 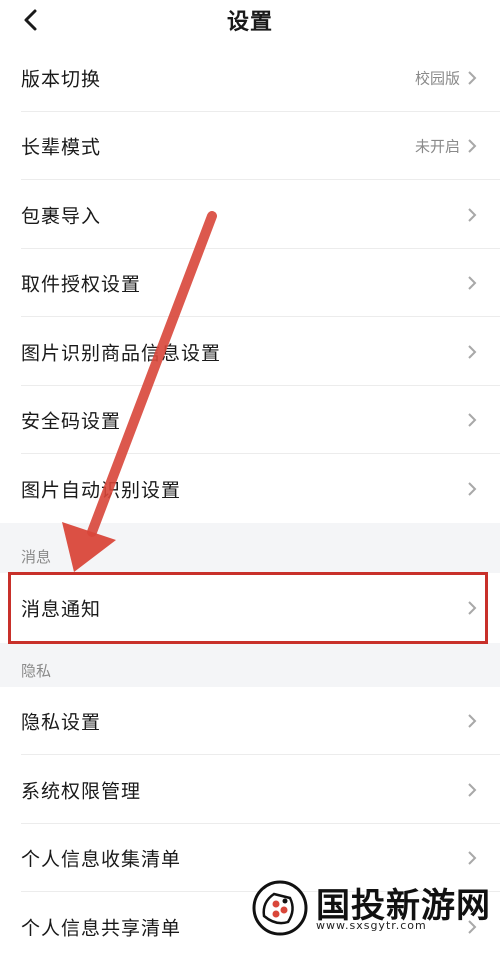 What do you see at coordinates (250, 215) in the screenshot?
I see `row-package-import: 包裹导入` at bounding box center [250, 215].